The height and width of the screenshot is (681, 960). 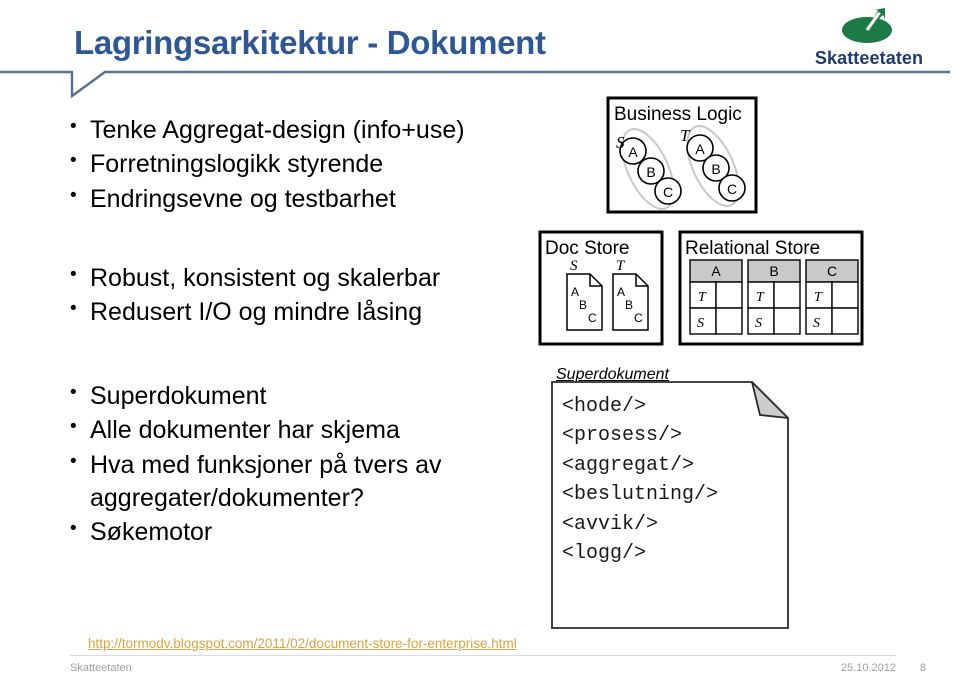 I want to click on list-item: • Endringsevne og testbarhet, so click(x=295, y=199).